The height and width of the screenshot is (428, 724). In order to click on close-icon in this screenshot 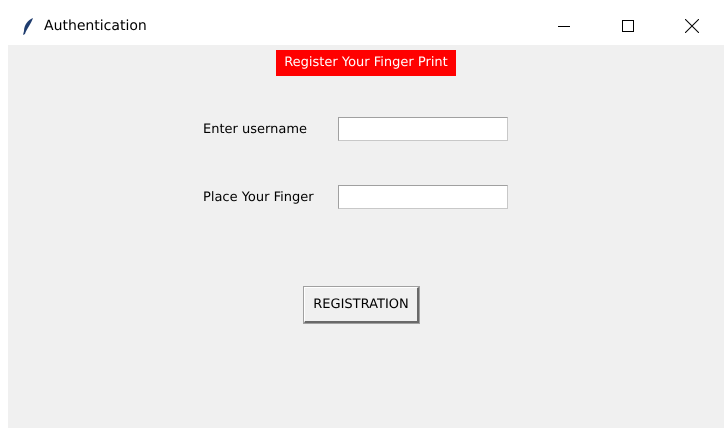, I will do `click(692, 26)`.